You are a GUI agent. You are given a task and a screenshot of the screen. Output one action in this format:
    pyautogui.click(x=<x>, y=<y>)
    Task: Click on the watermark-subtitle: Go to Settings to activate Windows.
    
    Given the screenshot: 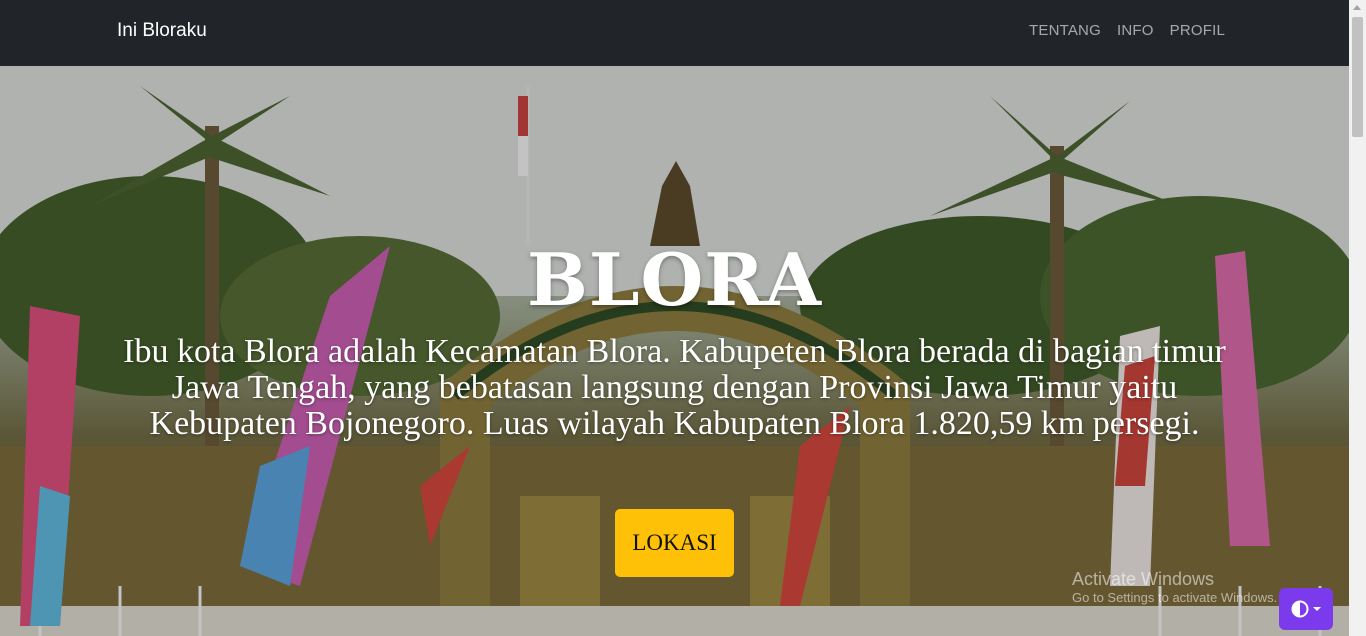 What is the action you would take?
    pyautogui.click(x=1175, y=597)
    